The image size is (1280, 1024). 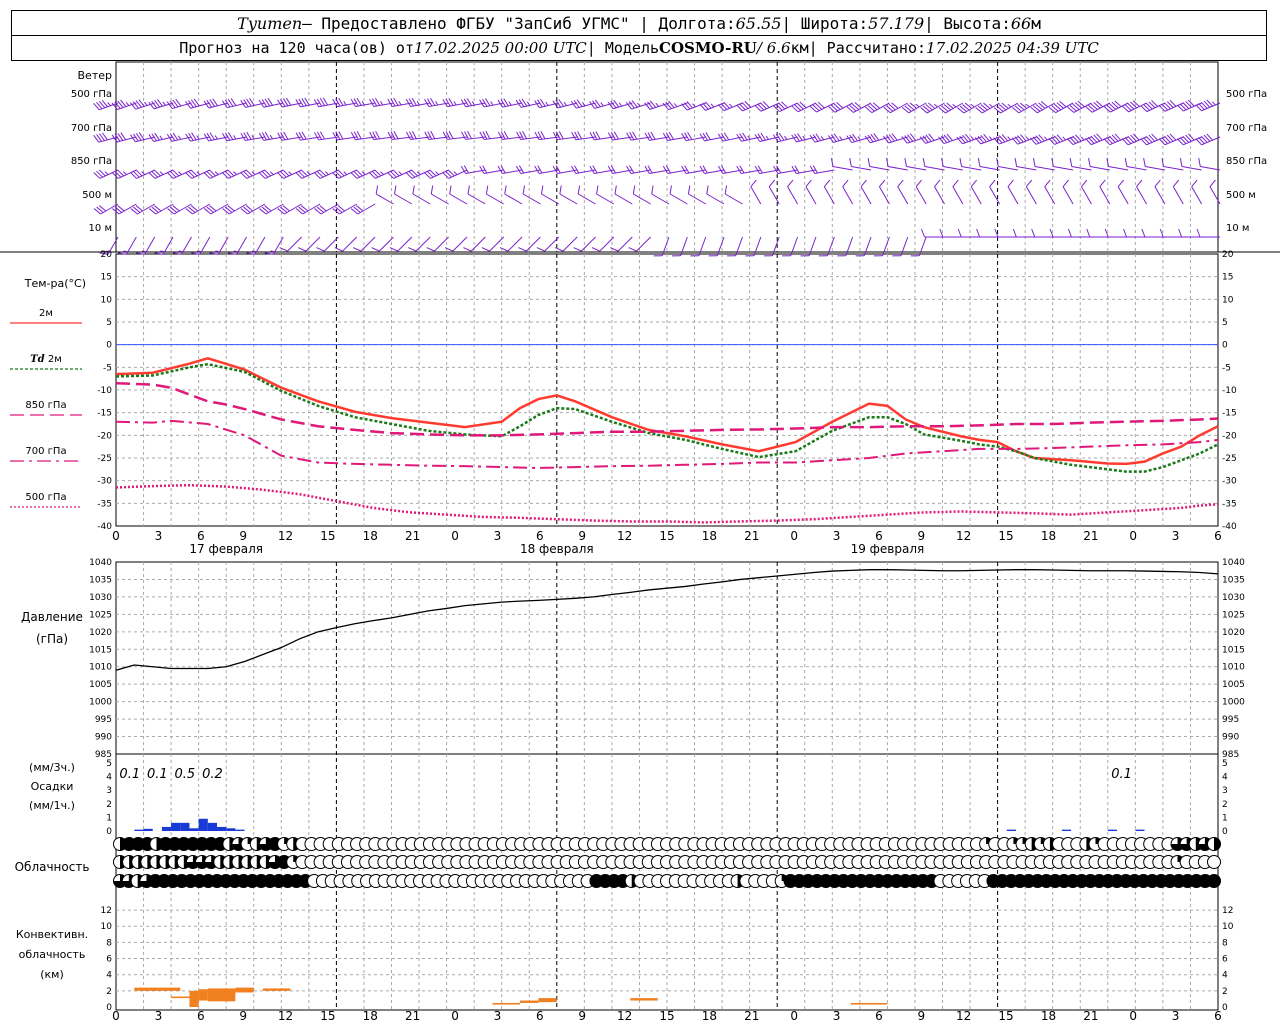 What do you see at coordinates (109, 805) in the screenshot?
I see `prec-ytick-left: 2` at bounding box center [109, 805].